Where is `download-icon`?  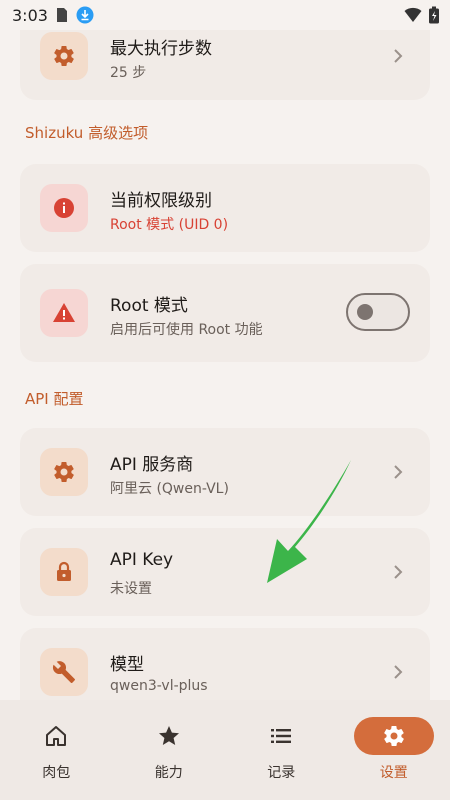 download-icon is located at coordinates (85, 15).